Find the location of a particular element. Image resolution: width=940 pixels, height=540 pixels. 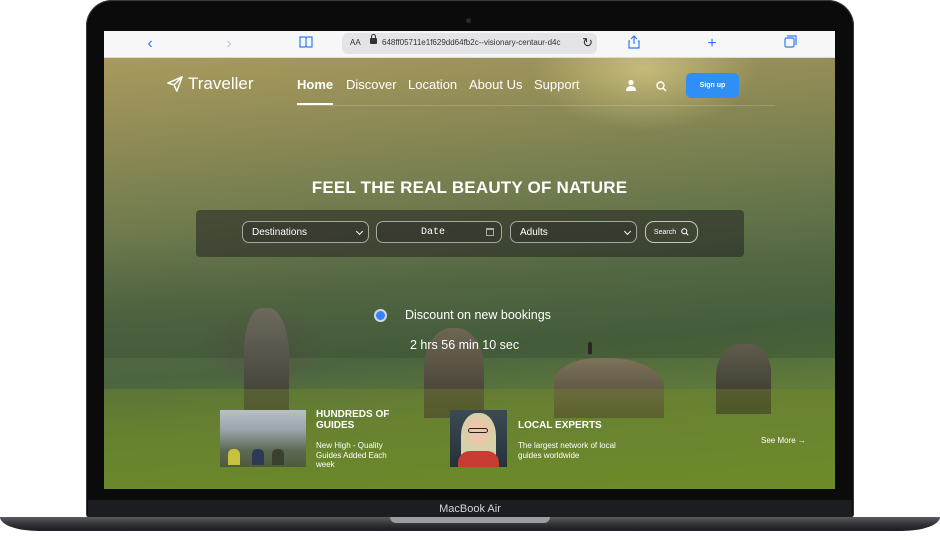

laptop-base: MacBook Air is located at coordinates (470, 520).